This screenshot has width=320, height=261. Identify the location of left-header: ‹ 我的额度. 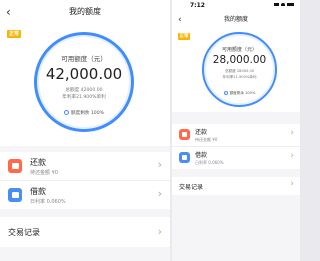
(85, 12).